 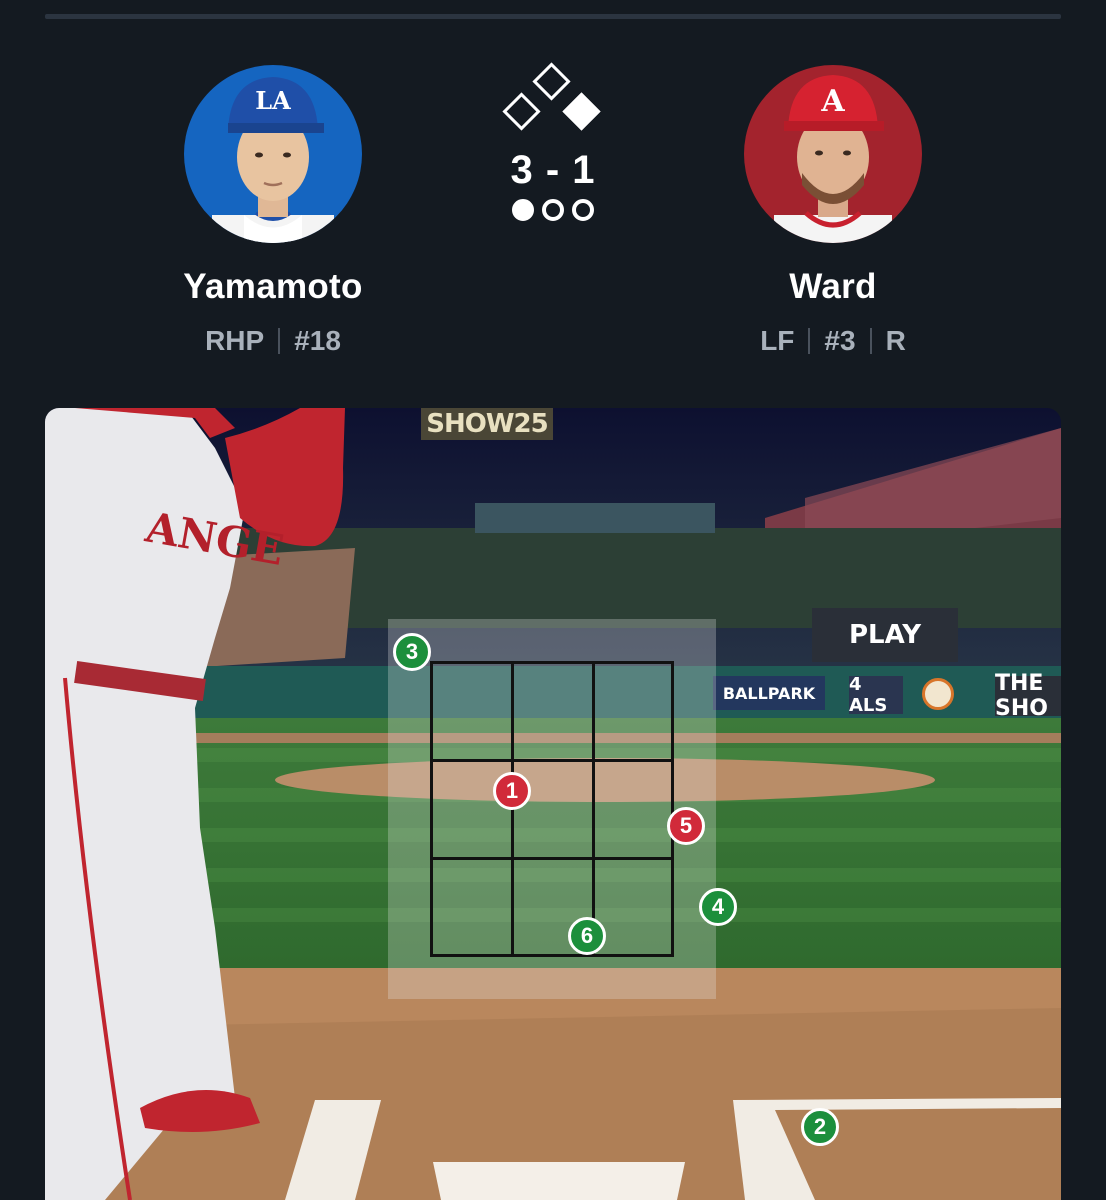 I want to click on batter-bats: R, so click(x=895, y=340).